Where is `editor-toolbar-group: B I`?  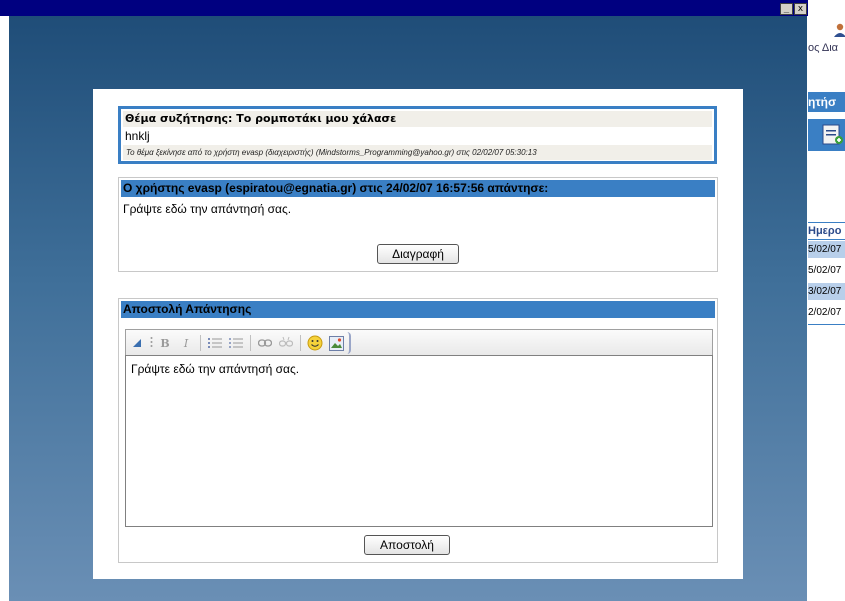
editor-toolbar-group: B I is located at coordinates (239, 343).